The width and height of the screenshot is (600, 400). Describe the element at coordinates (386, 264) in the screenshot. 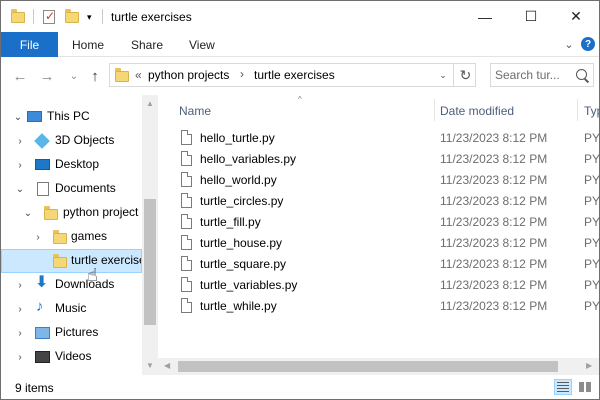

I see `file-row: turtle_square.py 11/23/2023 8:12 PM` at that location.